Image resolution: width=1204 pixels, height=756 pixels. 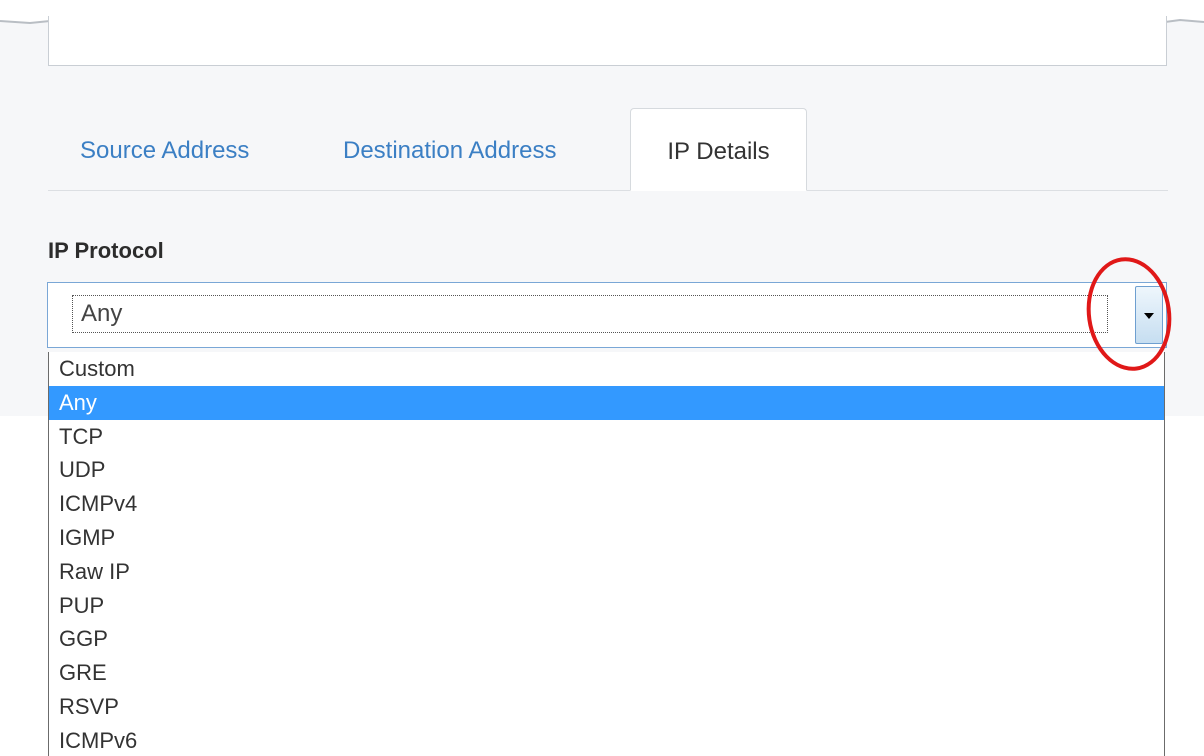 I want to click on tab-destination-address: Destination Address, so click(x=449, y=149).